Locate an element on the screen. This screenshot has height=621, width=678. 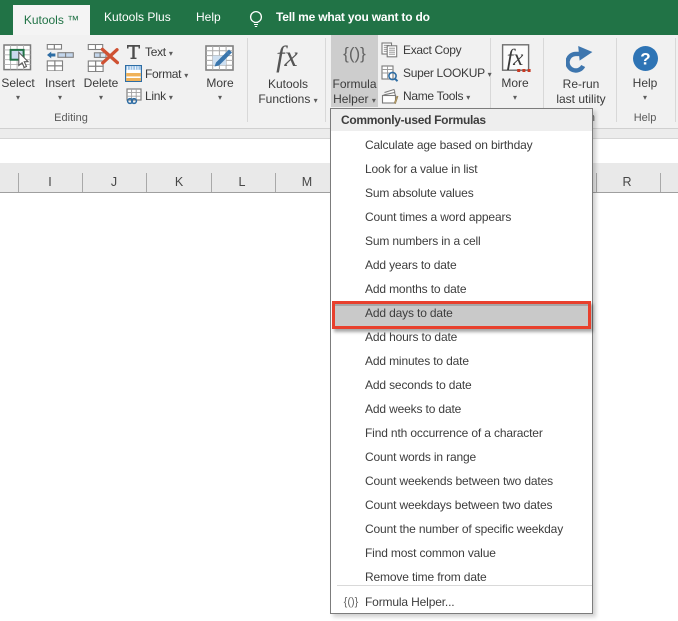
svg-text: fx is located at coordinates (515, 57).